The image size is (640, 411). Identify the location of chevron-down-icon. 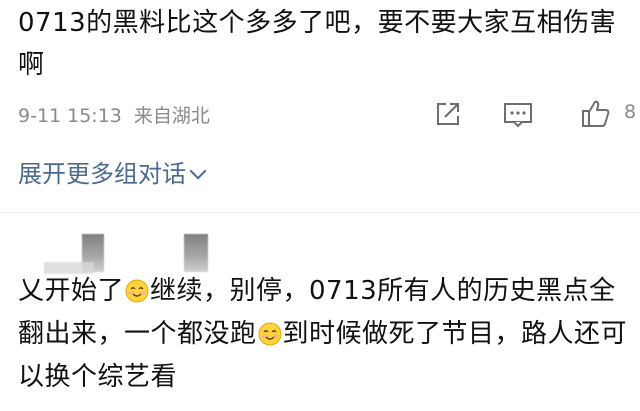
(198, 171).